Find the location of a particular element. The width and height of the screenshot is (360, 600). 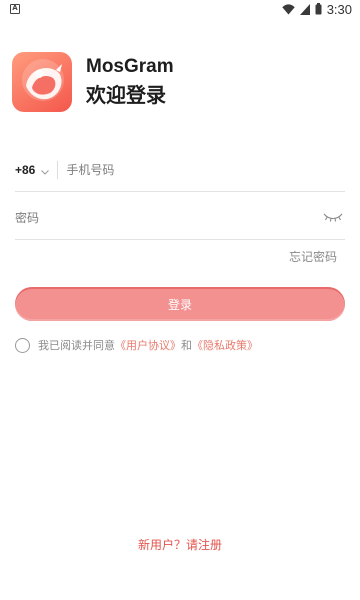

status-right: 3:30 is located at coordinates (316, 9).